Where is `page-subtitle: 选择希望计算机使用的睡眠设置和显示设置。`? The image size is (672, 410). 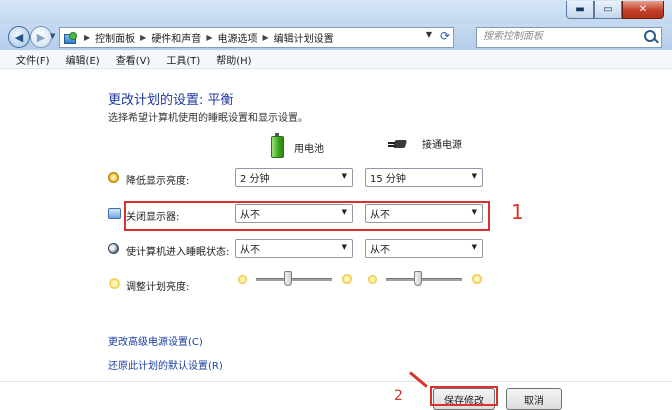 page-subtitle: 选择希望计算机使用的睡眠设置和显示设置。 is located at coordinates (208, 118).